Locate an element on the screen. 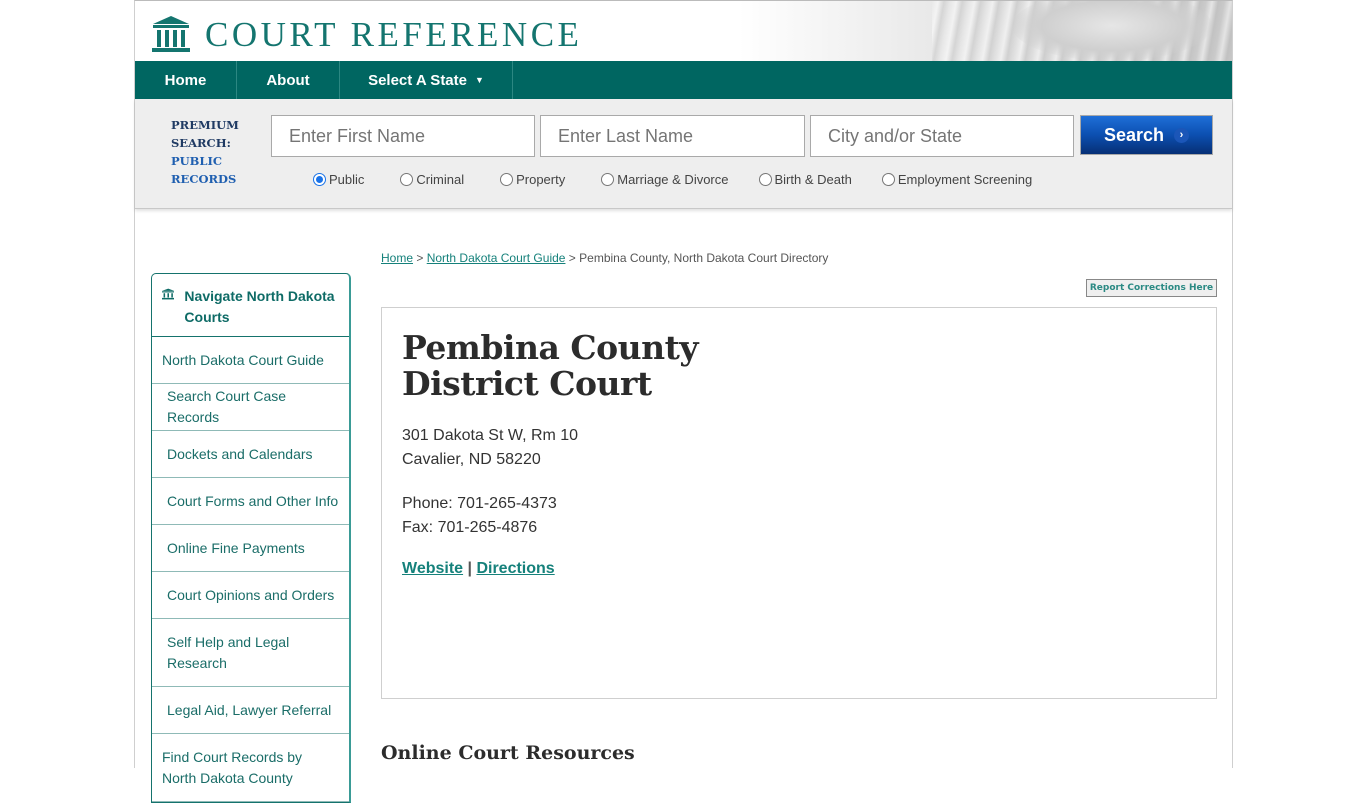 This screenshot has height=803, width=1366. last-name-placeholder: Enter Last Name is located at coordinates (626, 135).